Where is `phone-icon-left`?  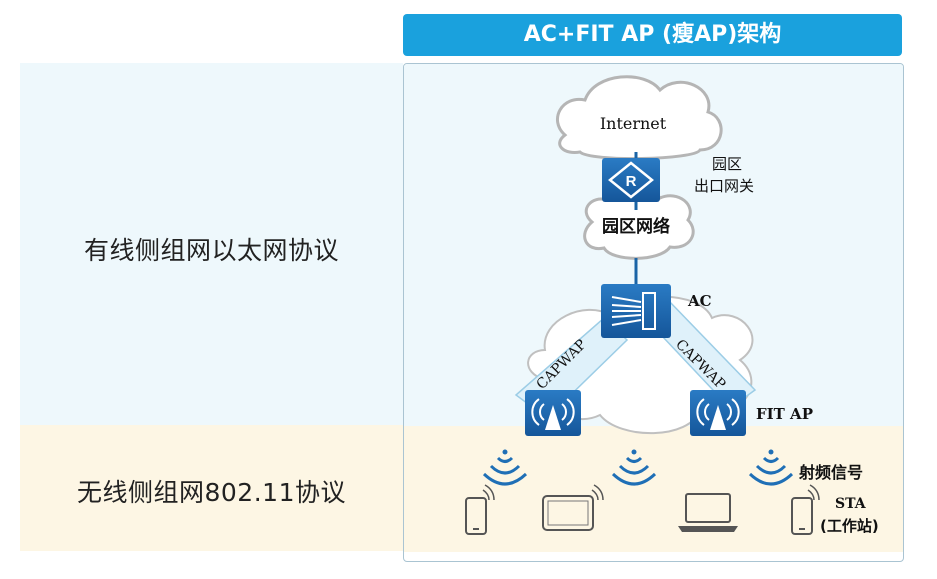
phone-icon-left is located at coordinates (480, 509).